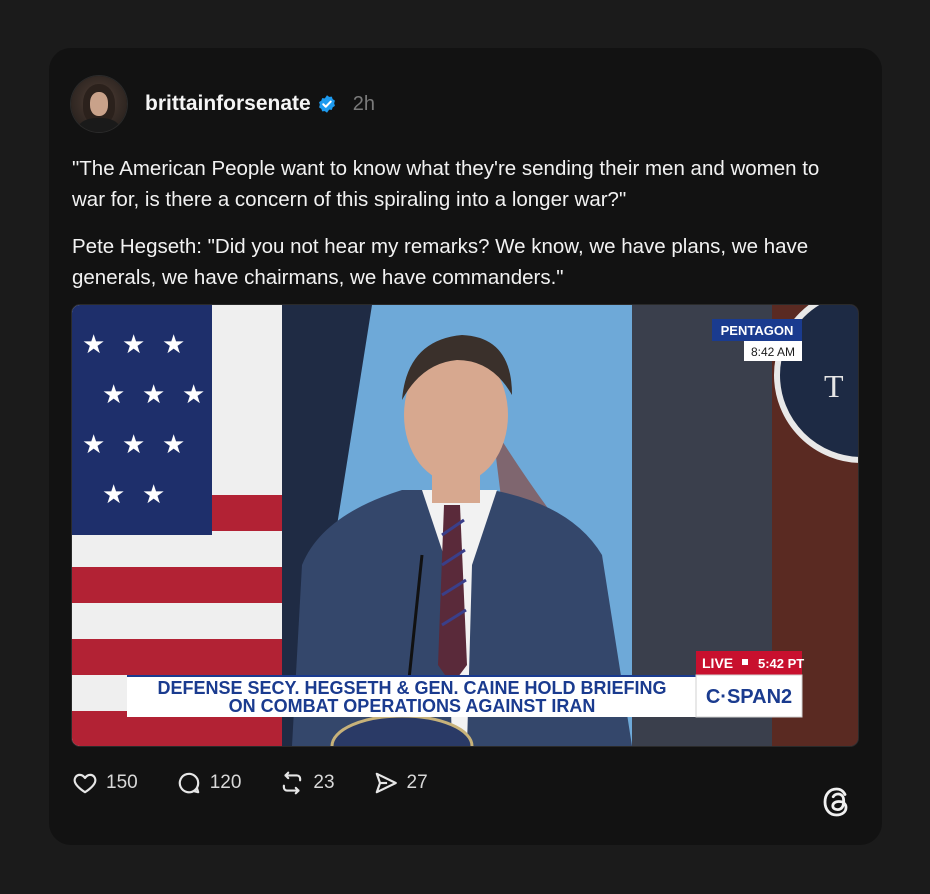 The image size is (930, 894). What do you see at coordinates (105, 783) in the screenshot?
I see `like-button: 150` at bounding box center [105, 783].